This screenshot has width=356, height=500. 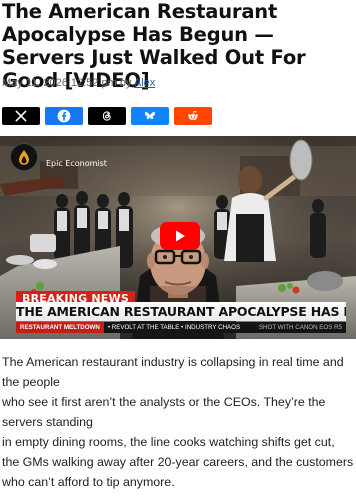 I want to click on channel-logo-icon, so click(x=24, y=157).